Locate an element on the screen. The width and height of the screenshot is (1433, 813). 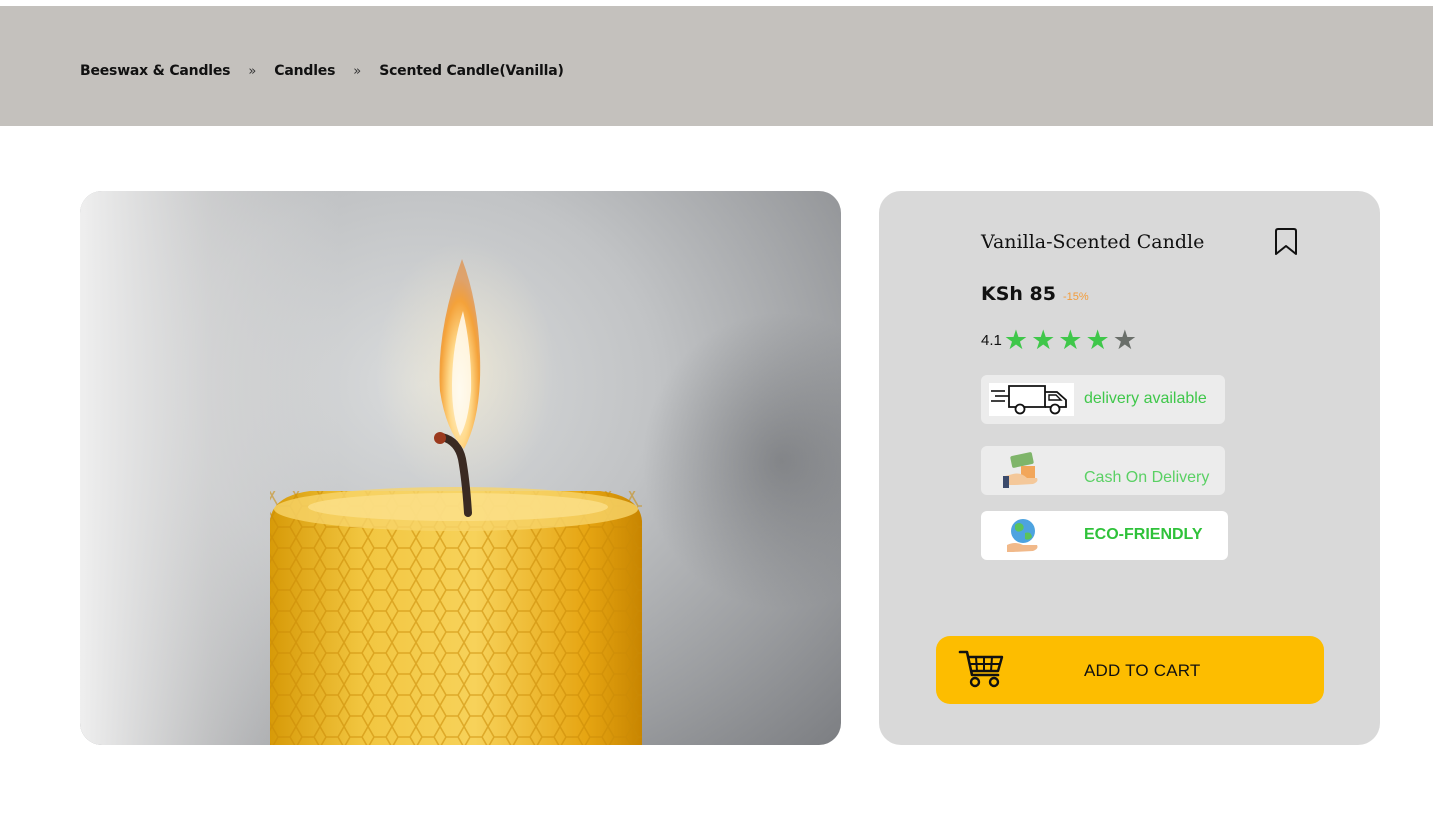
product-price: KSh 85 is located at coordinates (1018, 294).